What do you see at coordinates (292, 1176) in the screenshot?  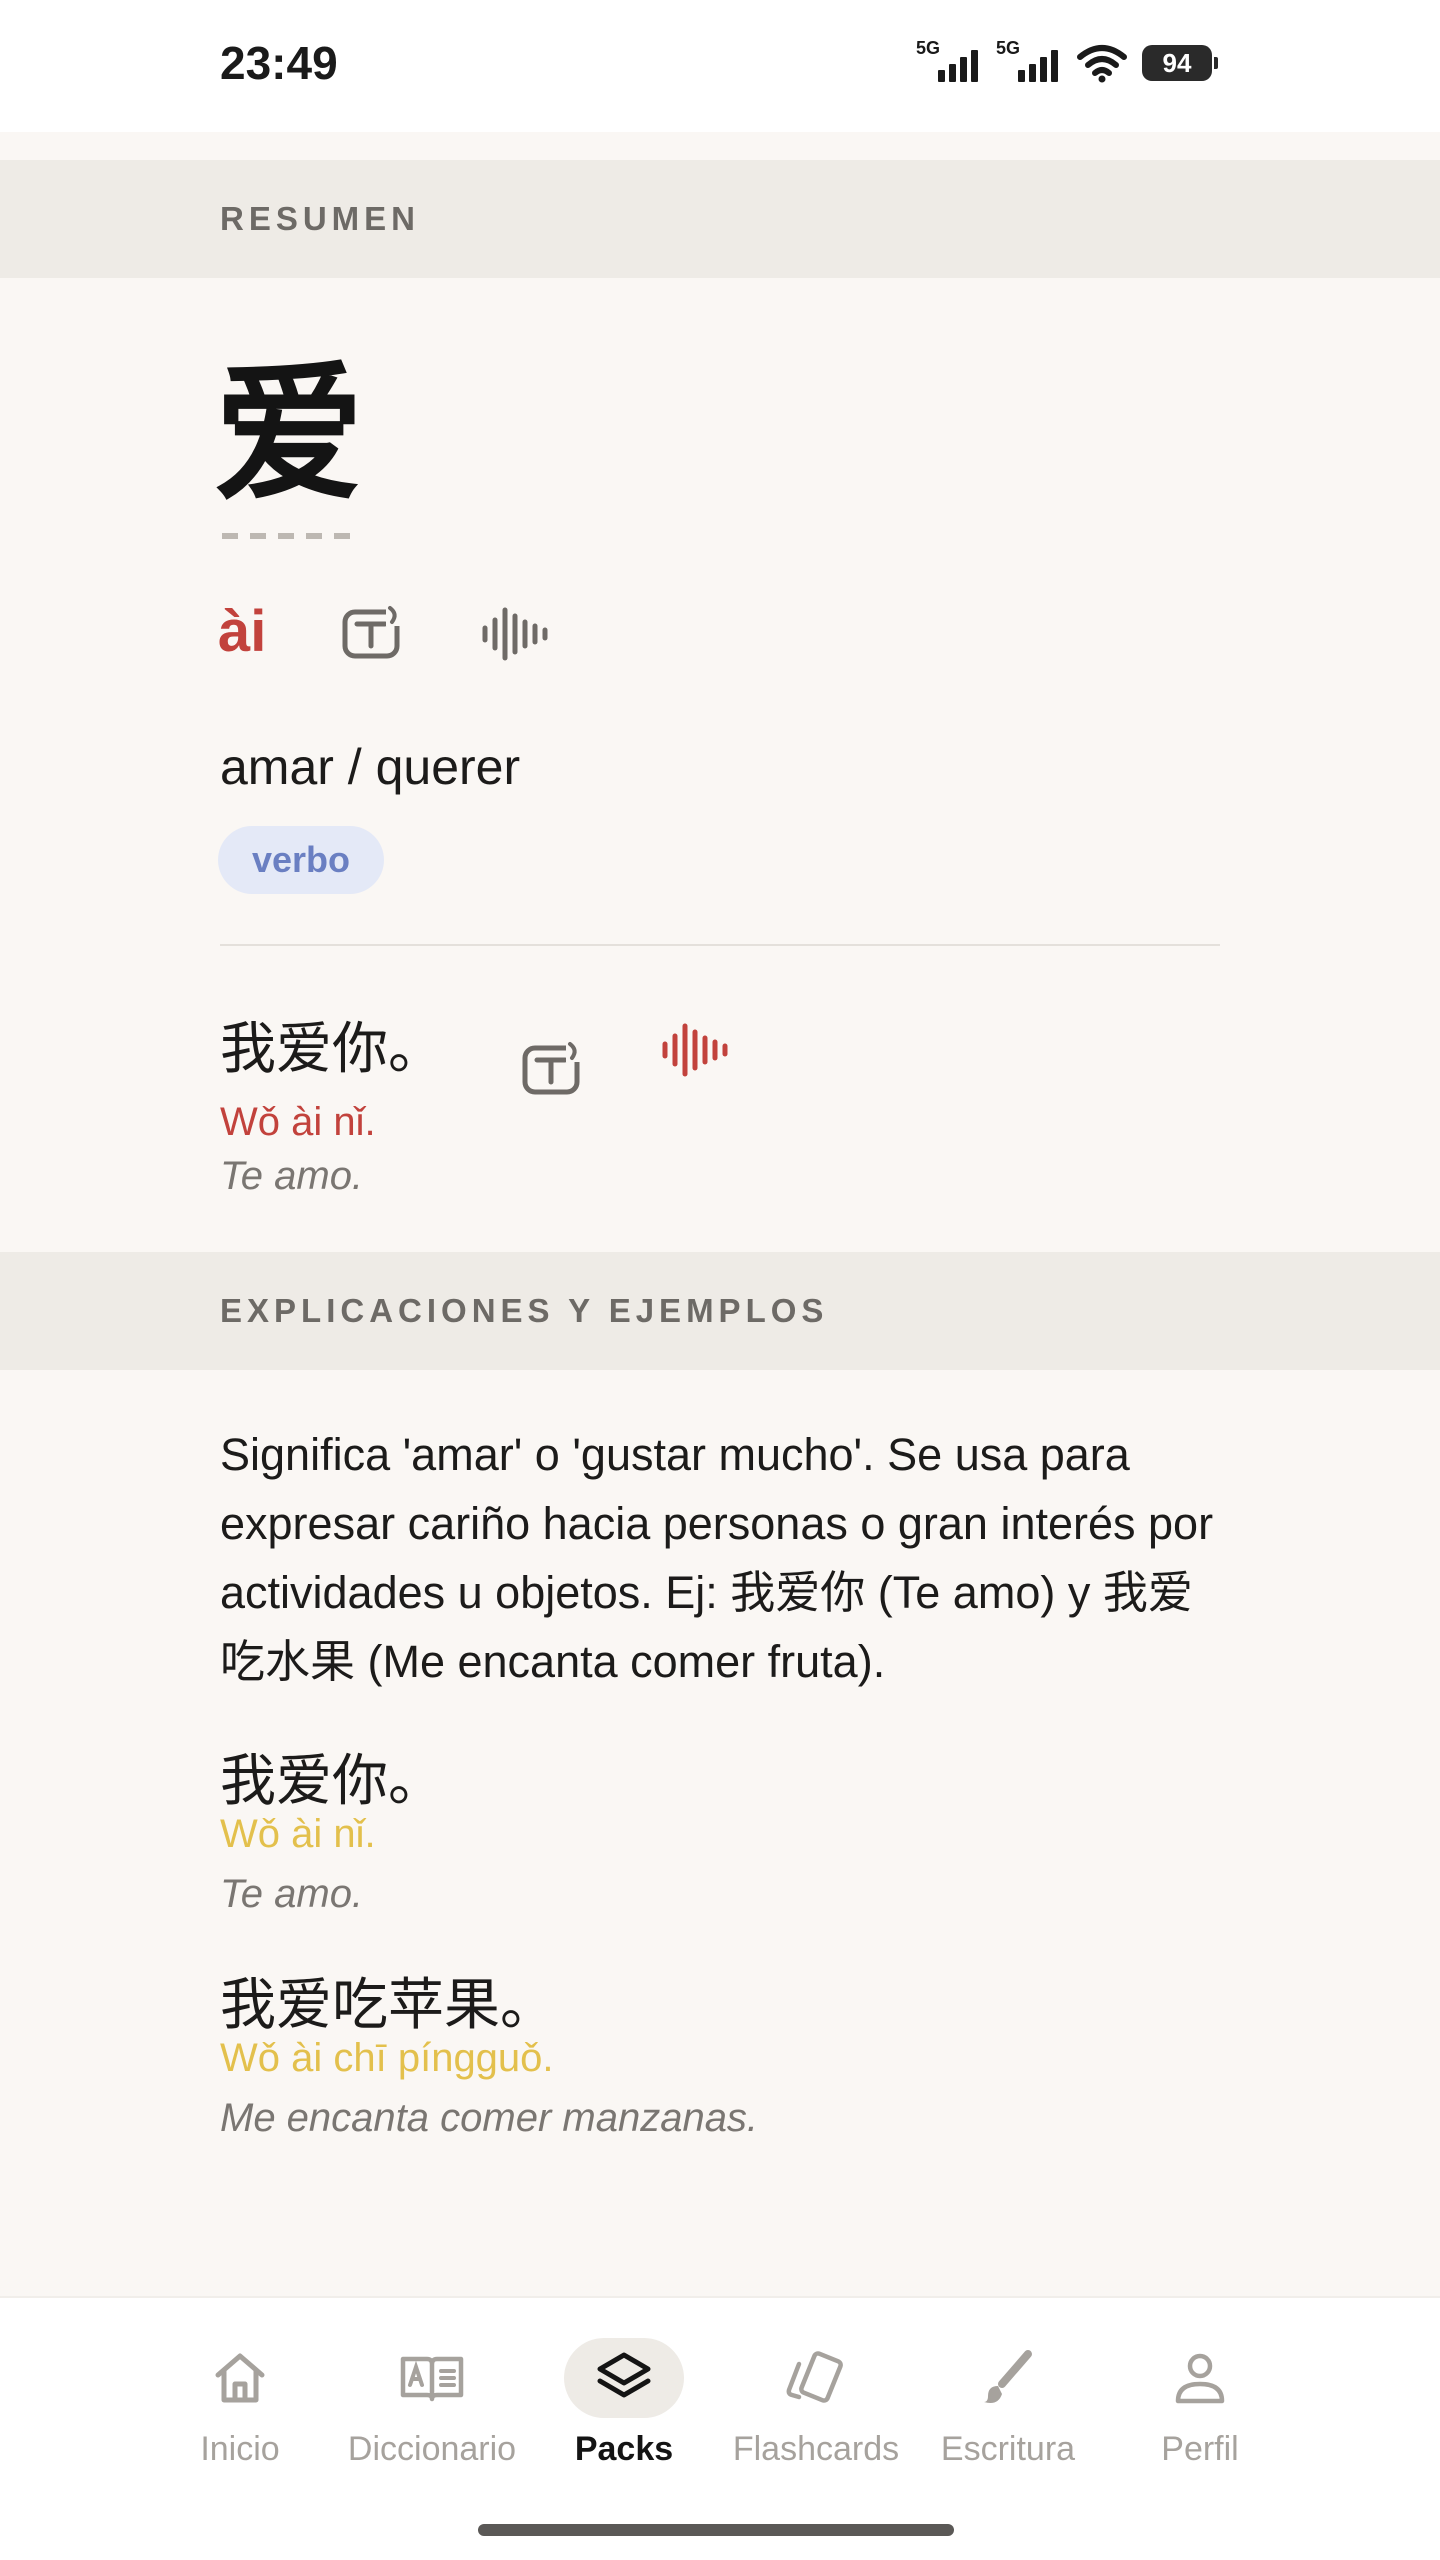 I see `summary-example-translation: Te amo.` at bounding box center [292, 1176].